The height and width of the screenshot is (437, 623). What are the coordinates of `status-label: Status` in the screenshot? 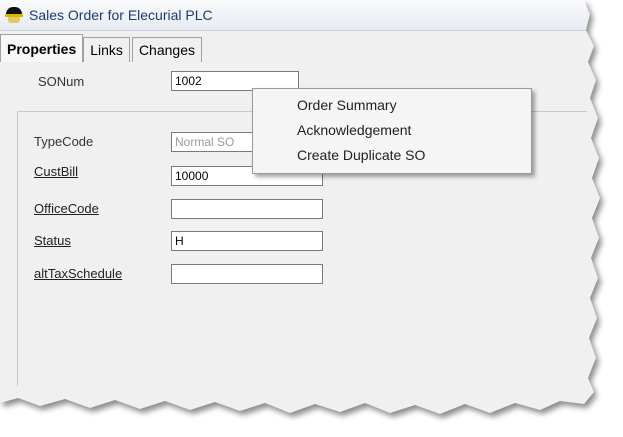 It's located at (52, 240).